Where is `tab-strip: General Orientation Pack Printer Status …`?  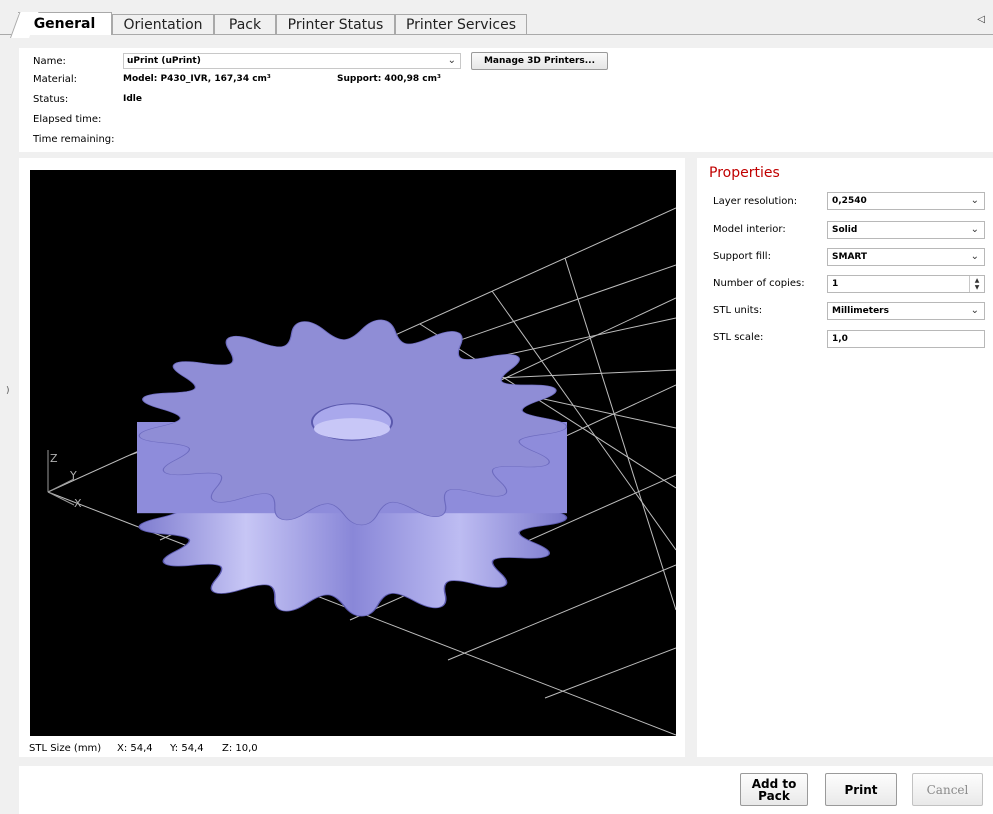 tab-strip: General Orientation Pack Printer Status … is located at coordinates (496, 18).